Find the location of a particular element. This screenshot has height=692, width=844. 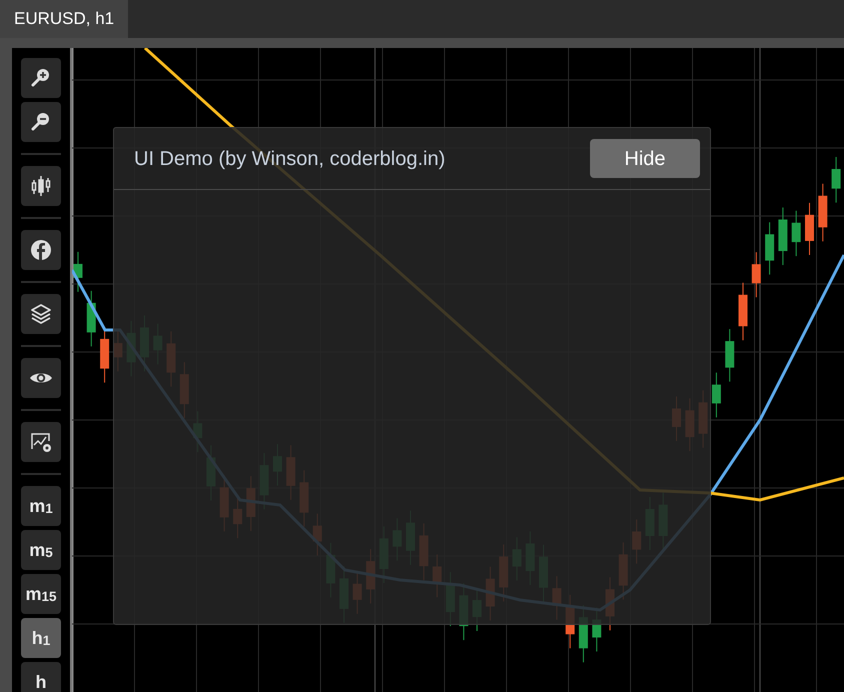

timeframe-button: m$_{15}$ is located at coordinates (41, 594).